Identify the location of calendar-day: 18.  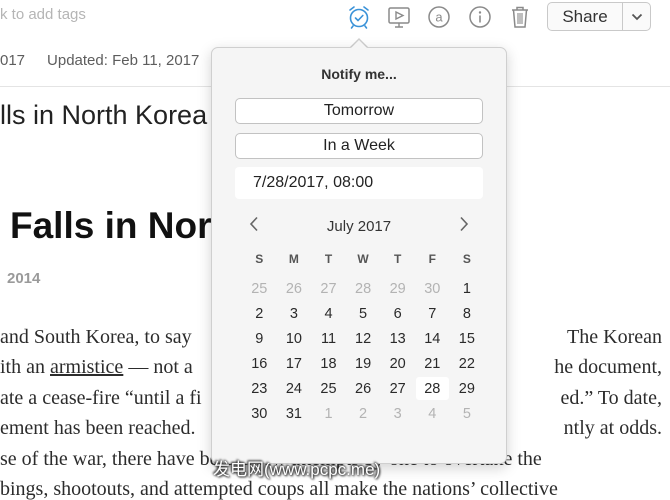
(328, 363).